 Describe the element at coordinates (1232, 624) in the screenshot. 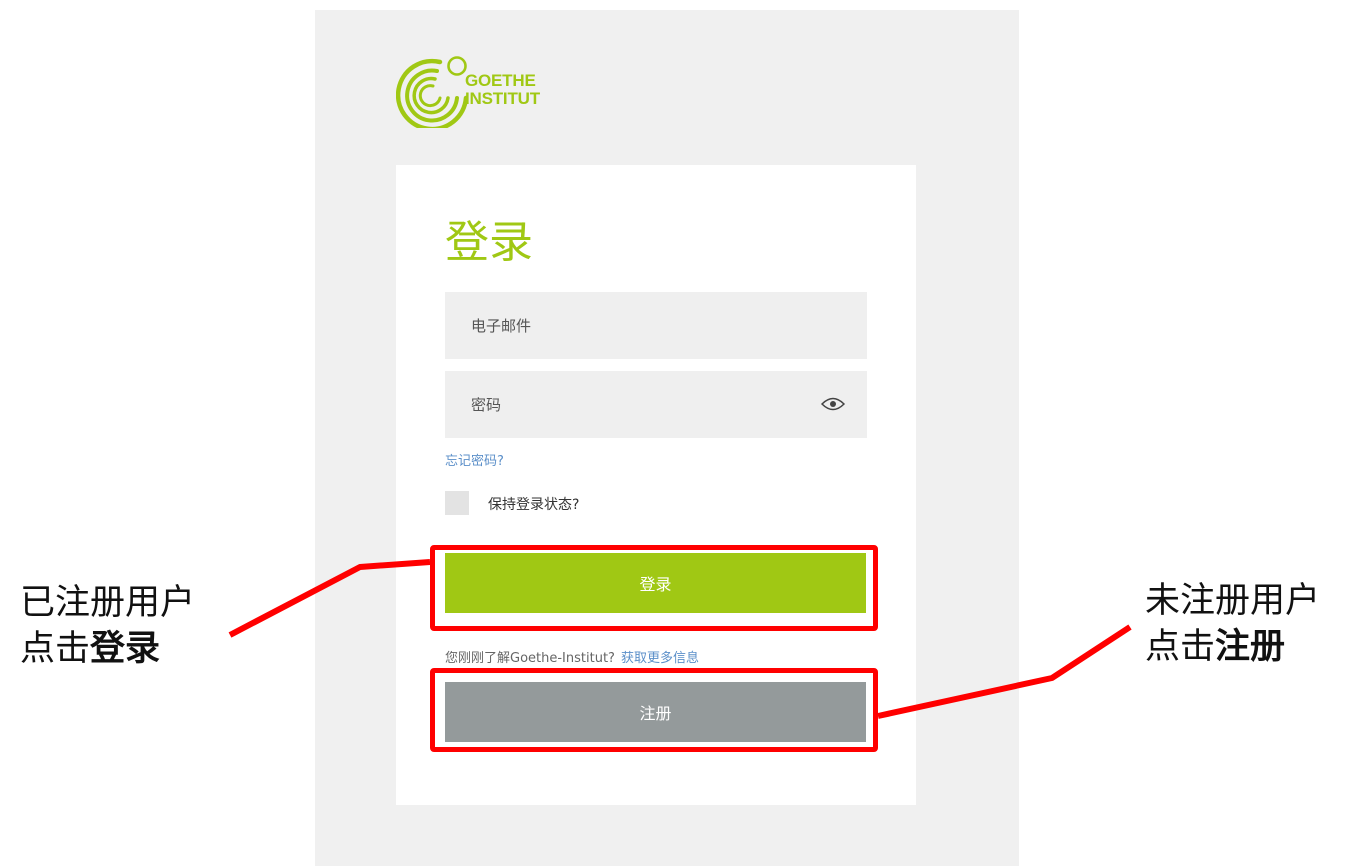

I see `right-callout: 未注册用户 点击注册` at that location.